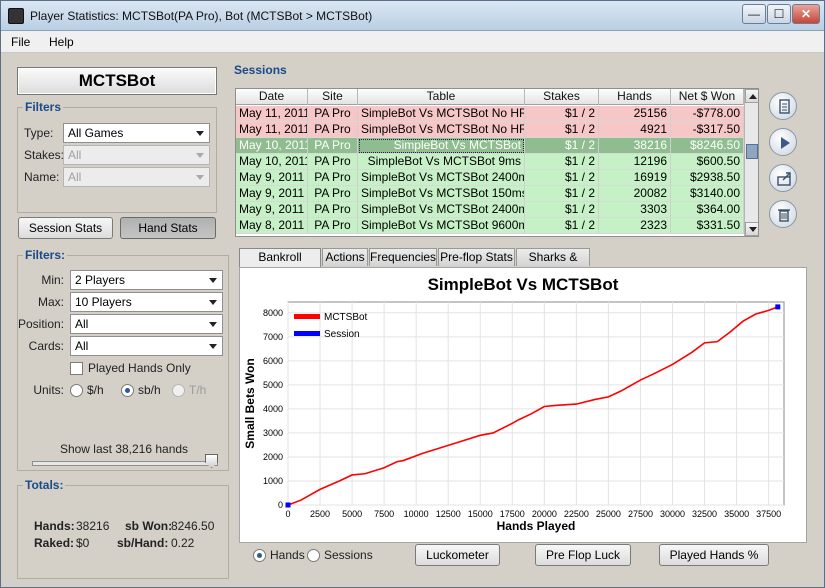 The height and width of the screenshot is (588, 825). I want to click on trash-icon, so click(784, 215).